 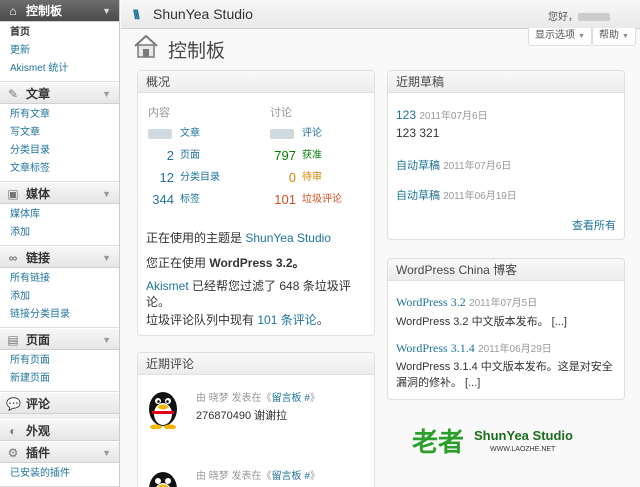 What do you see at coordinates (59, 93) in the screenshot?
I see `menu-posts: ✎ 文章 ▼` at bounding box center [59, 93].